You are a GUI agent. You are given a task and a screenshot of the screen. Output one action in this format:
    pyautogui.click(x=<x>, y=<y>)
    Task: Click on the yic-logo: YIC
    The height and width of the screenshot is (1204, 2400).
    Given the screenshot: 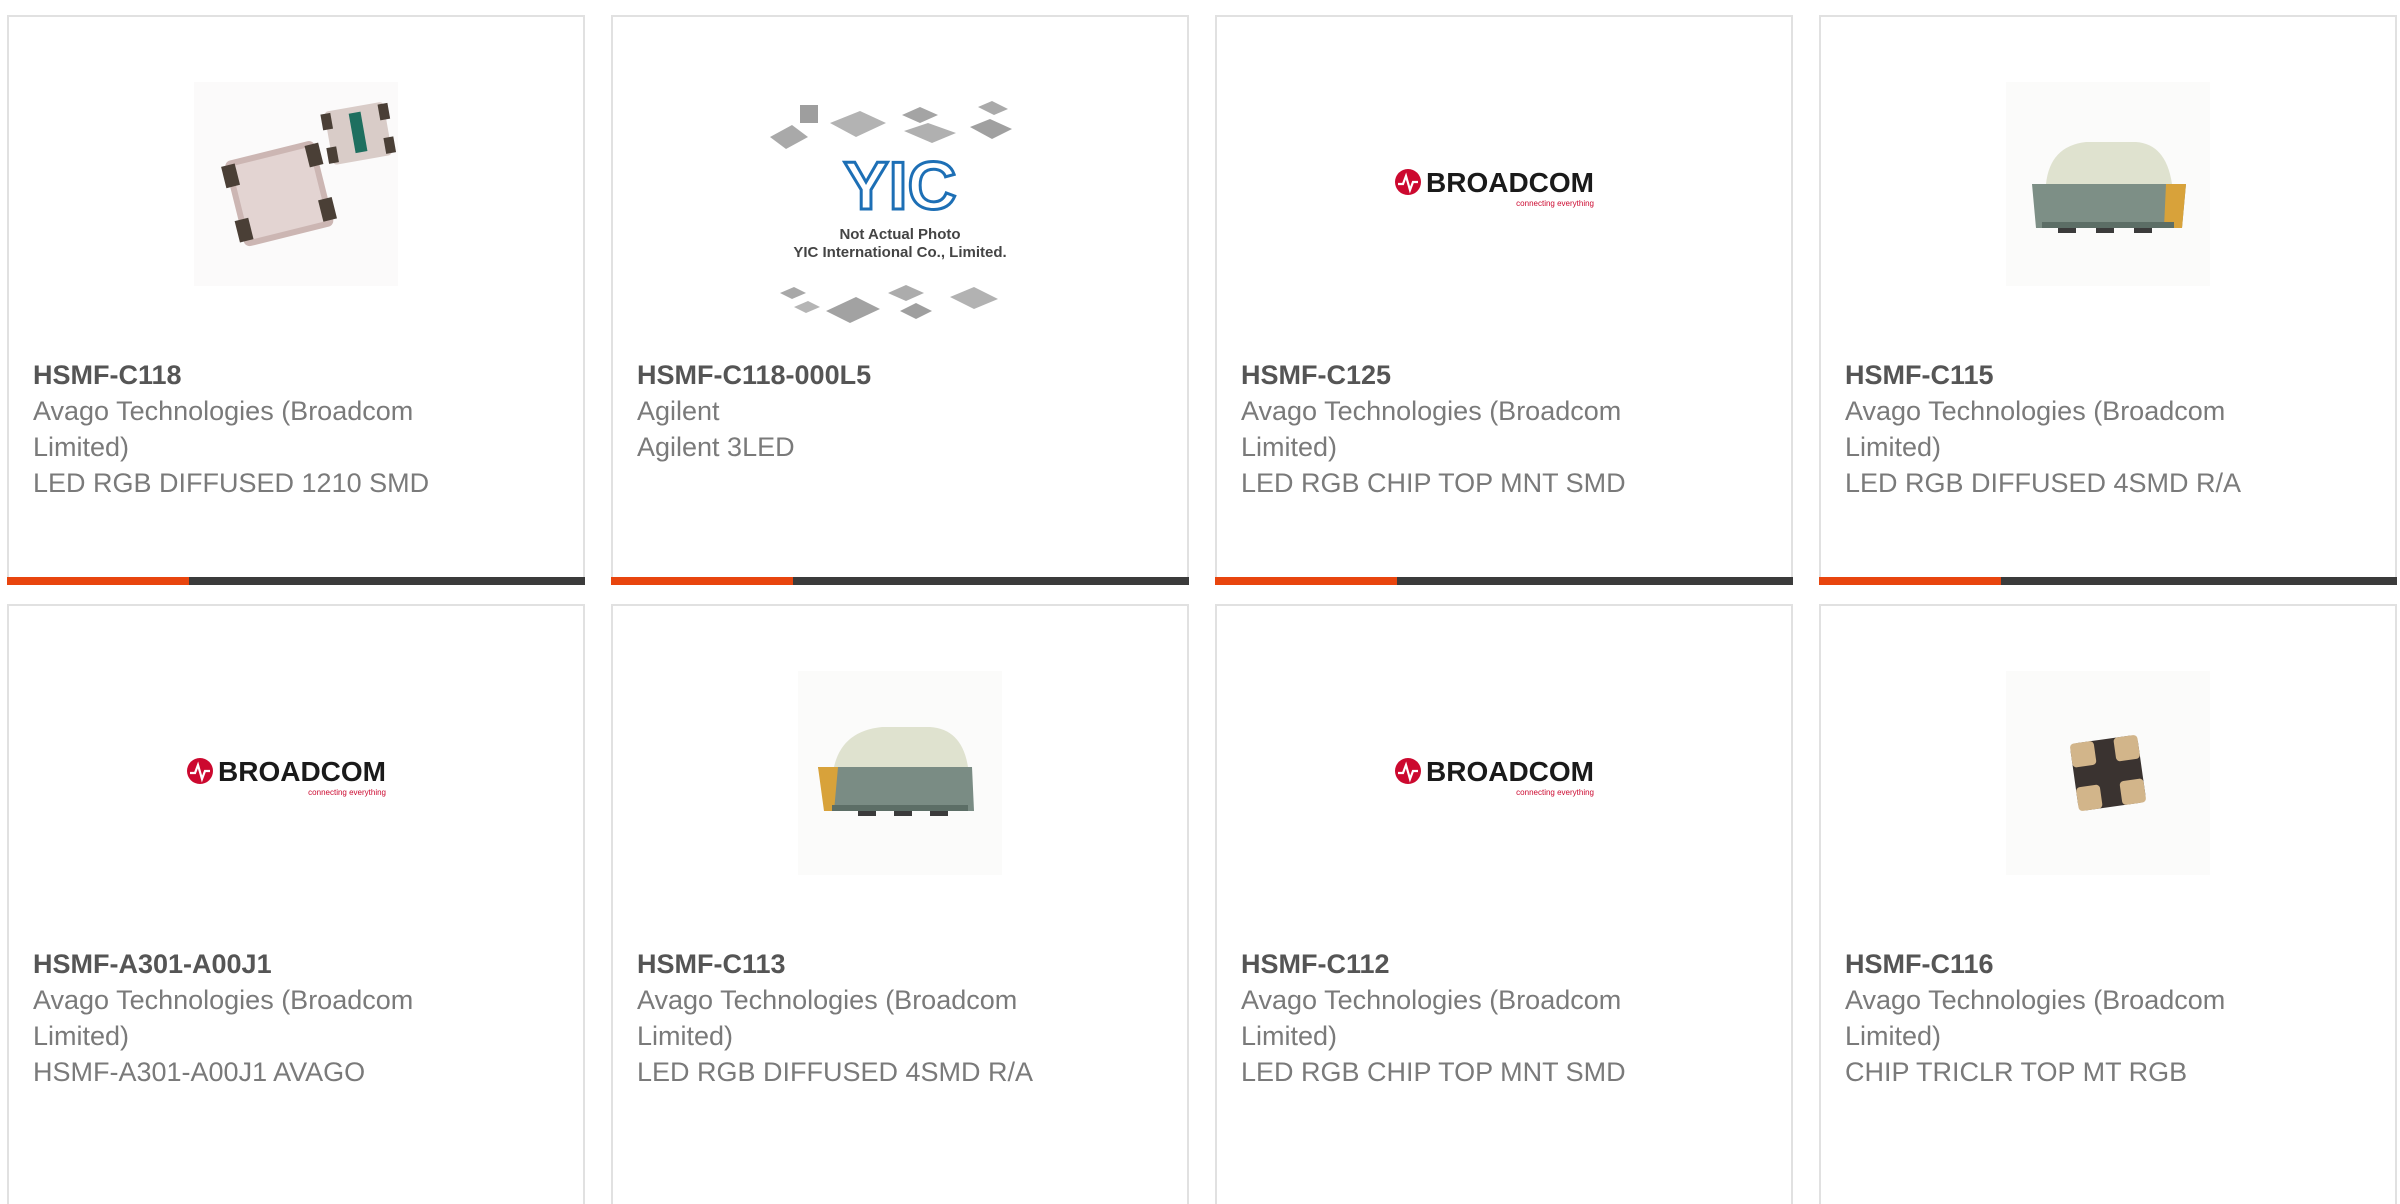 What is the action you would take?
    pyautogui.click(x=899, y=186)
    